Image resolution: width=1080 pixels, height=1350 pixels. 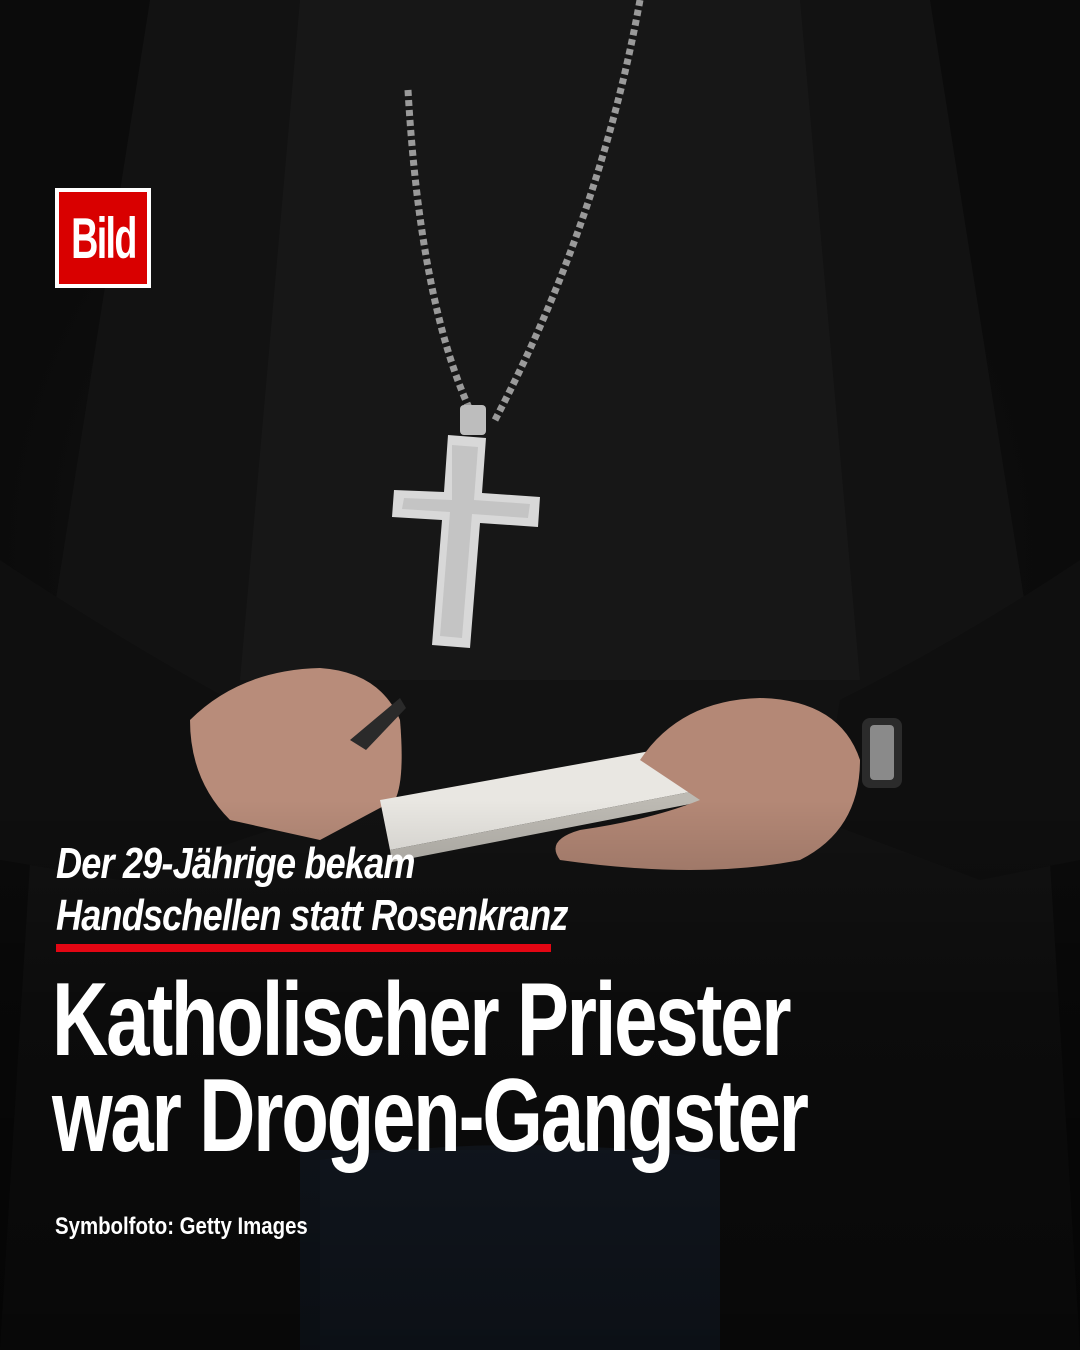 I want to click on headline-line-2: war Drogen-Gangster, so click(x=430, y=1116).